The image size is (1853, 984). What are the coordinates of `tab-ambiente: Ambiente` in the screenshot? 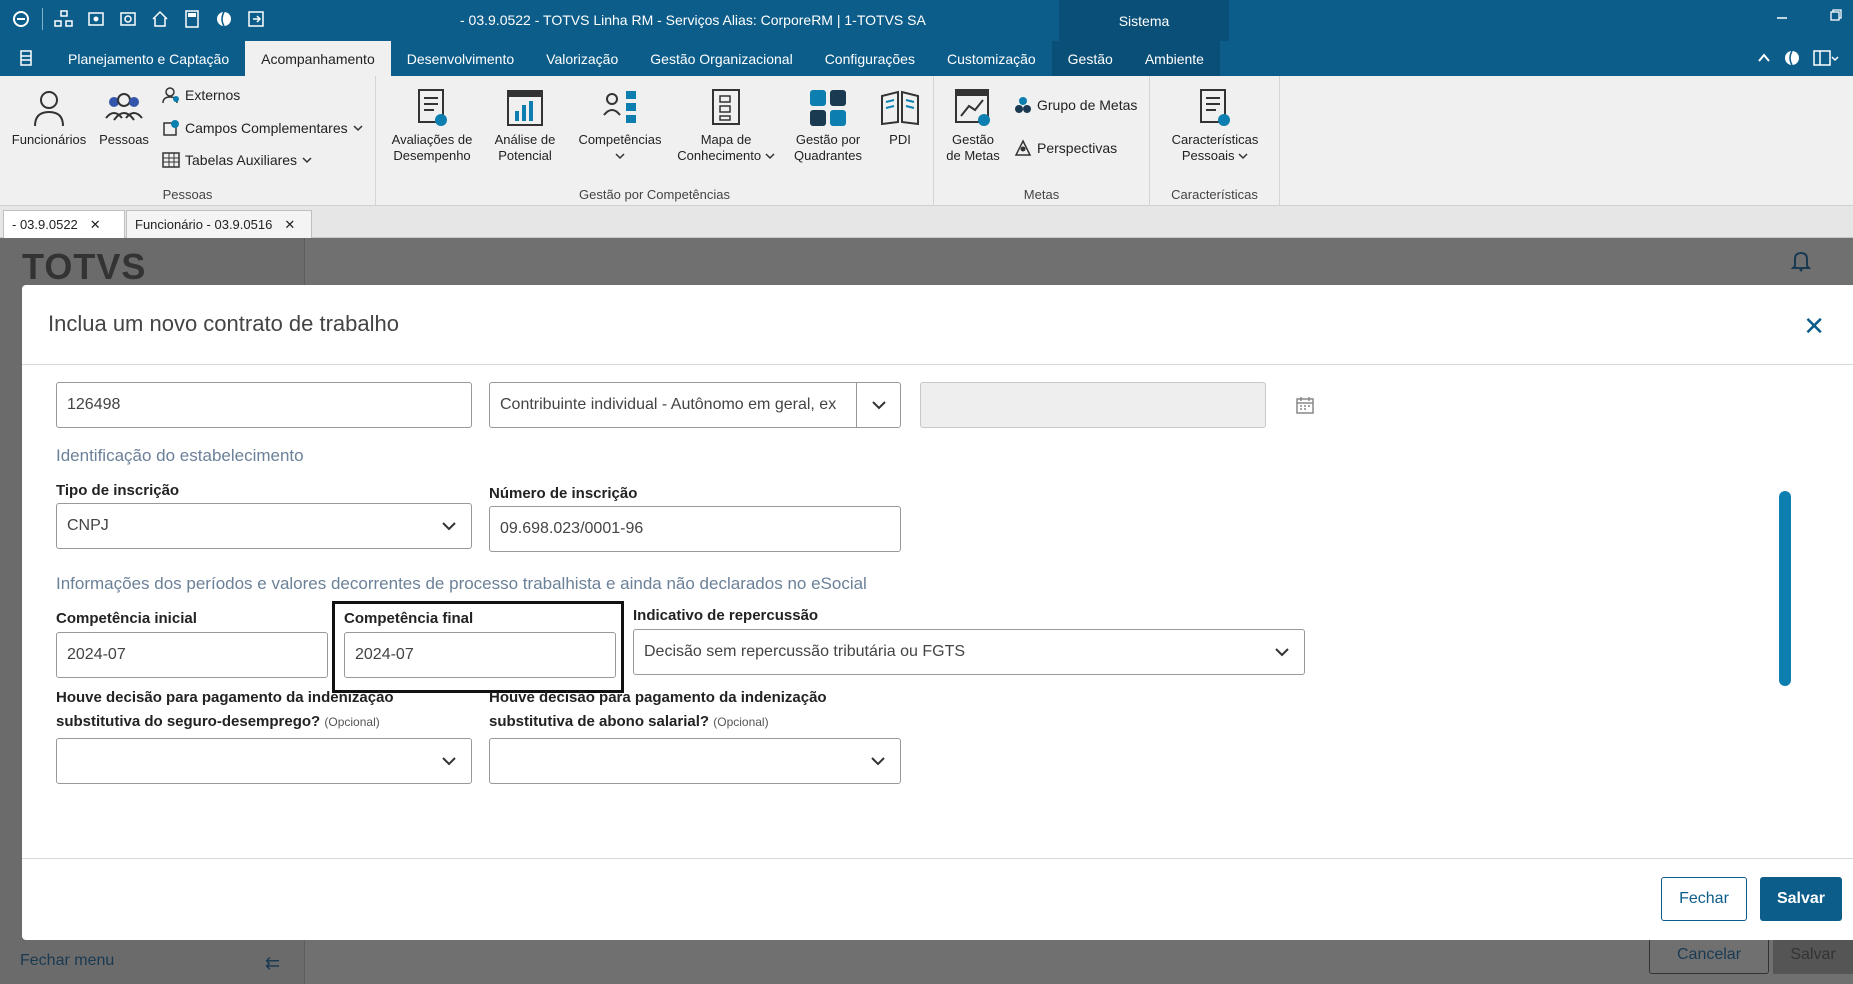 It's located at (1174, 58).